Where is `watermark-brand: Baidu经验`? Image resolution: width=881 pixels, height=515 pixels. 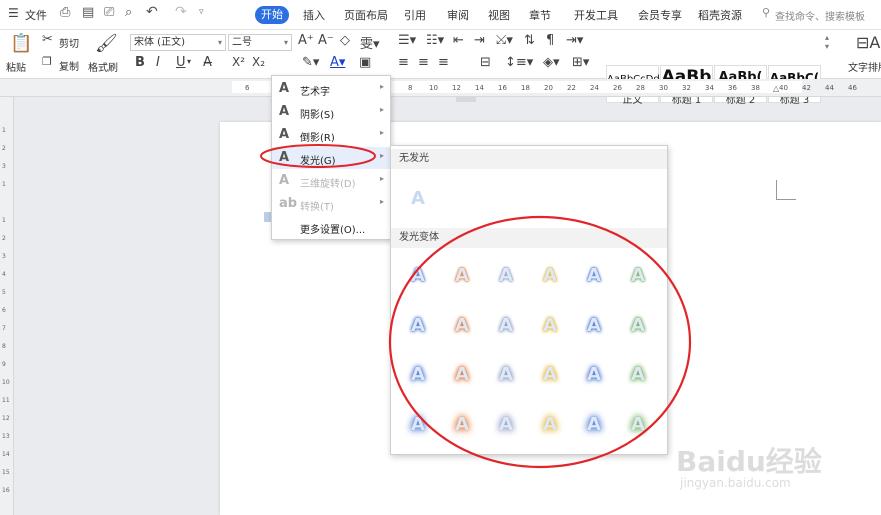
watermark-brand: Baidu经验 is located at coordinates (749, 461).